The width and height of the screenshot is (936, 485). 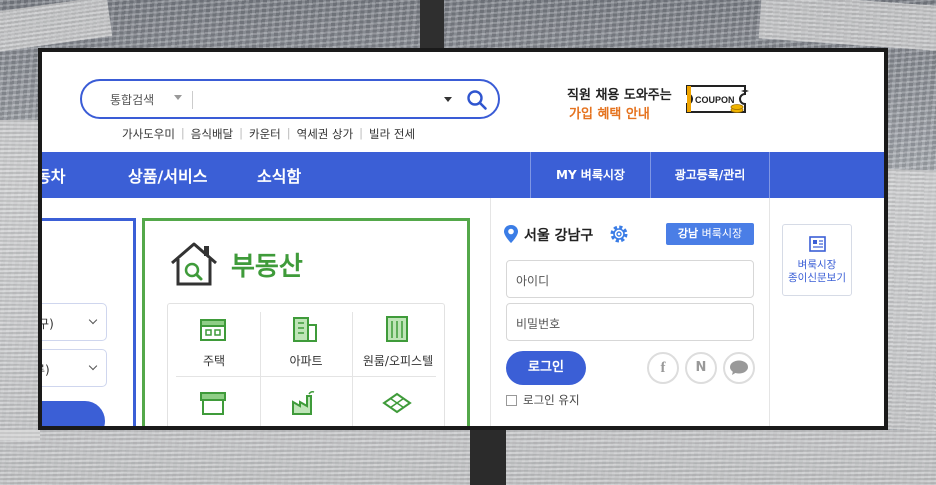 I want to click on left-search-panel: /구) 류), so click(x=87, y=322).